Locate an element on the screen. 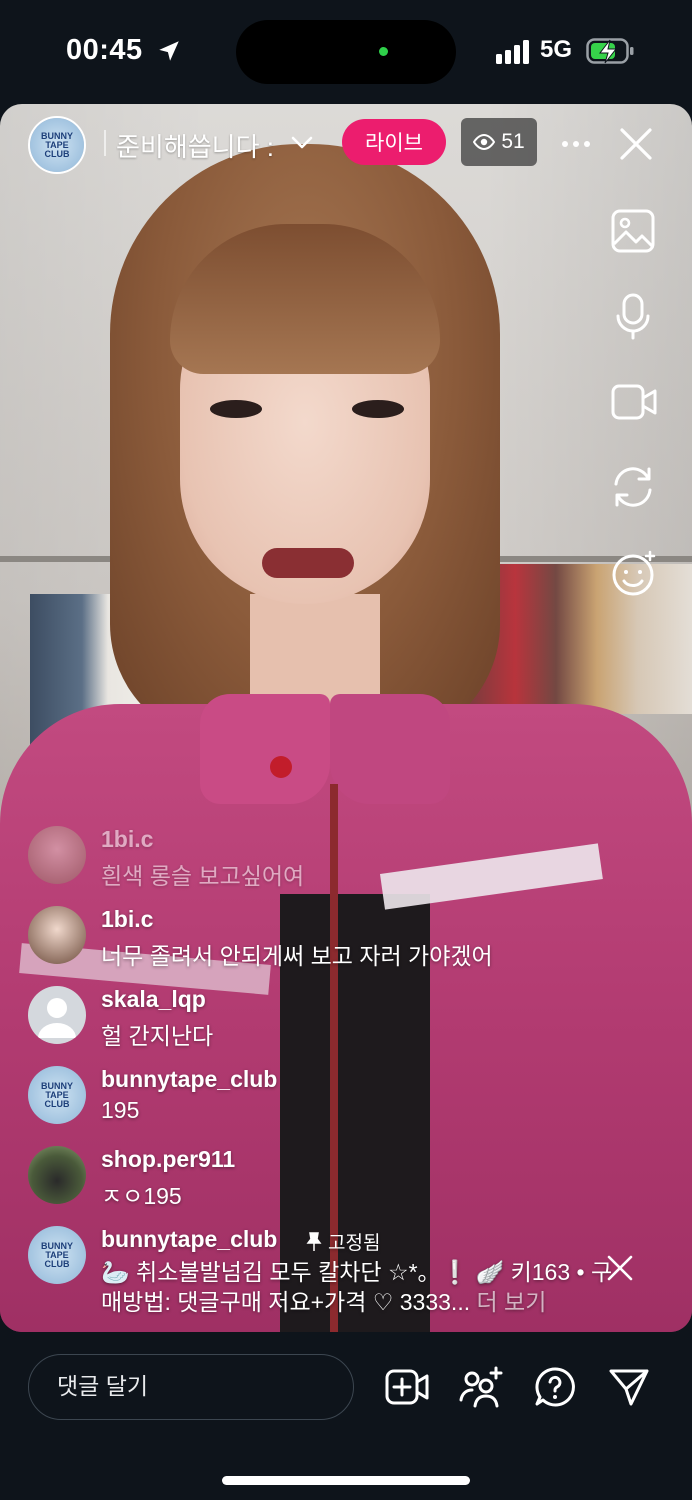 Image resolution: width=692 pixels, height=1500 pixels. more-icon is located at coordinates (576, 144).